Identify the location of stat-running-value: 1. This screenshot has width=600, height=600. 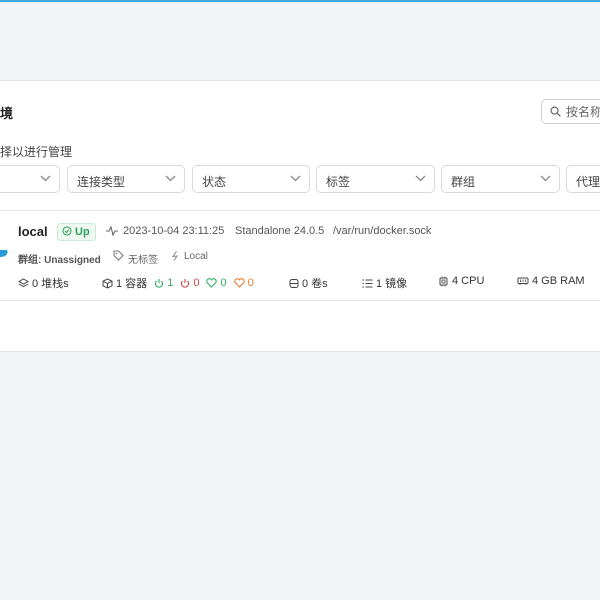
(170, 283).